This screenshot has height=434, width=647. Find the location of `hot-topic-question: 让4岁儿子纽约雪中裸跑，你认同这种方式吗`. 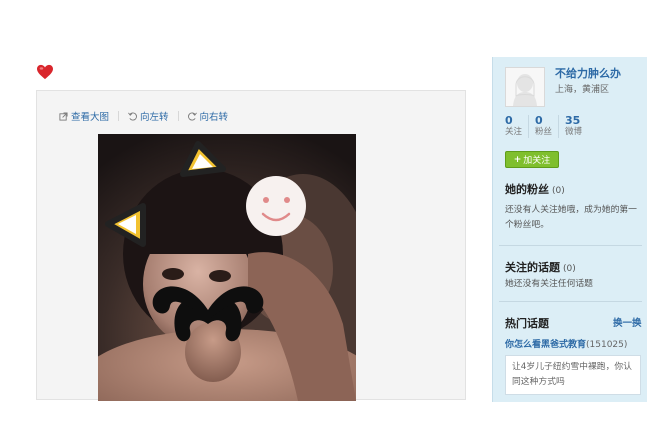

hot-topic-question: 让4岁儿子纽约雪中裸跑，你认同这种方式吗 is located at coordinates (573, 375).